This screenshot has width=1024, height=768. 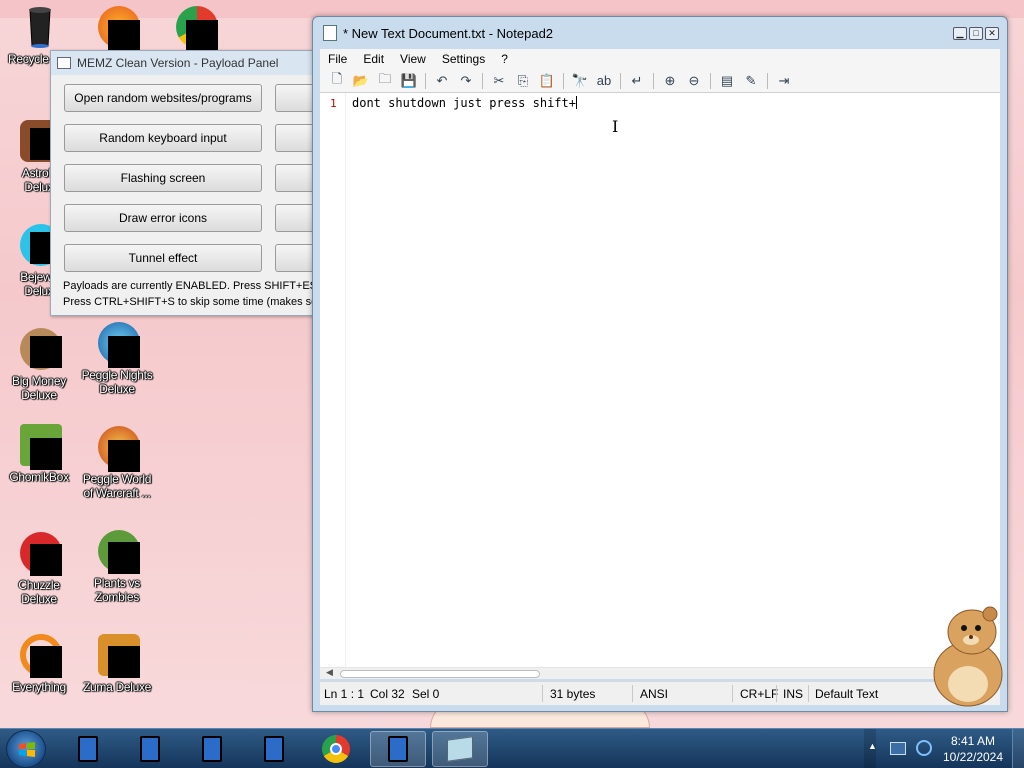 What do you see at coordinates (39, 453) in the screenshot?
I see `desktop-icon-ghomikbox: GhomikBox` at bounding box center [39, 453].